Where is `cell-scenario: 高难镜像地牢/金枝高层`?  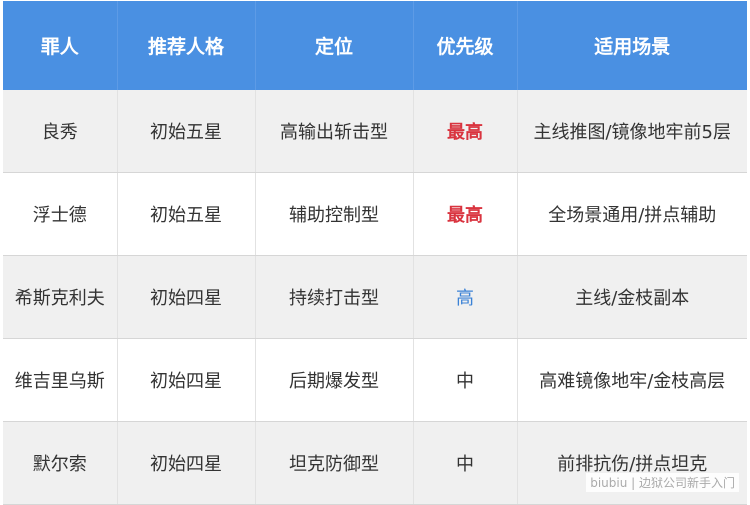
cell-scenario: 高难镜像地牢/金枝高层 is located at coordinates (631, 380).